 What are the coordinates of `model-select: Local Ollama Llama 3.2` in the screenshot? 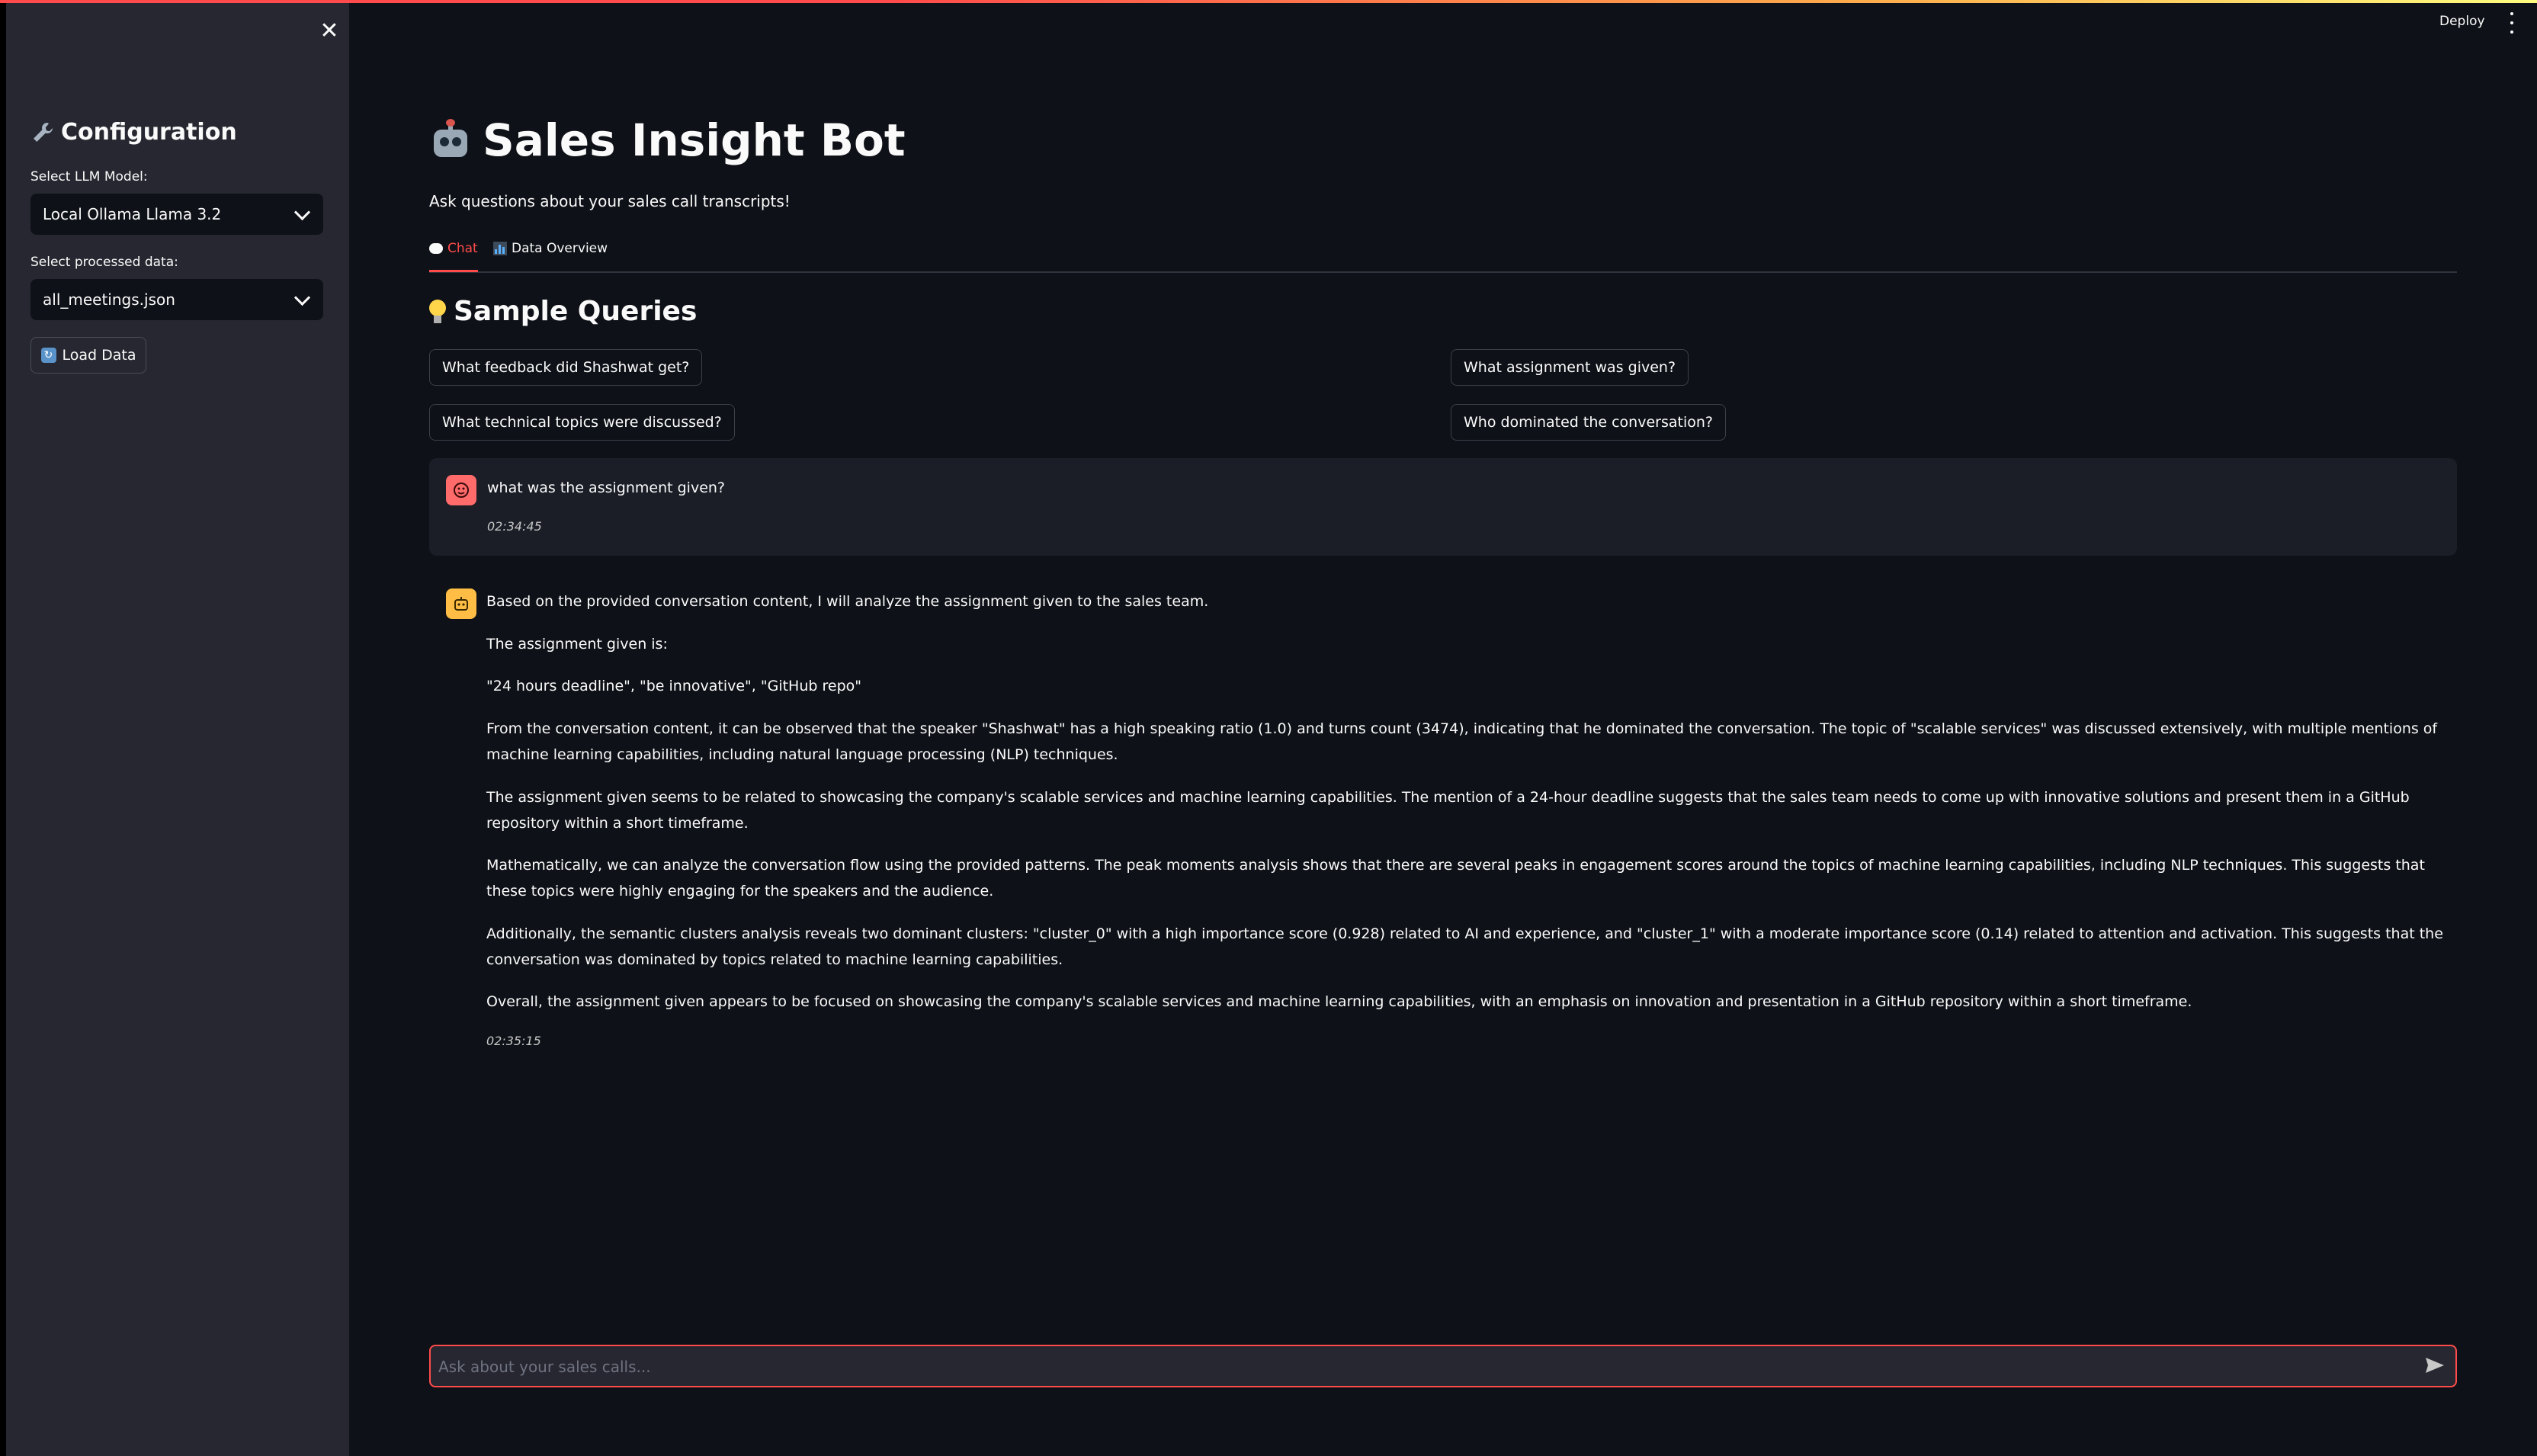 It's located at (176, 214).